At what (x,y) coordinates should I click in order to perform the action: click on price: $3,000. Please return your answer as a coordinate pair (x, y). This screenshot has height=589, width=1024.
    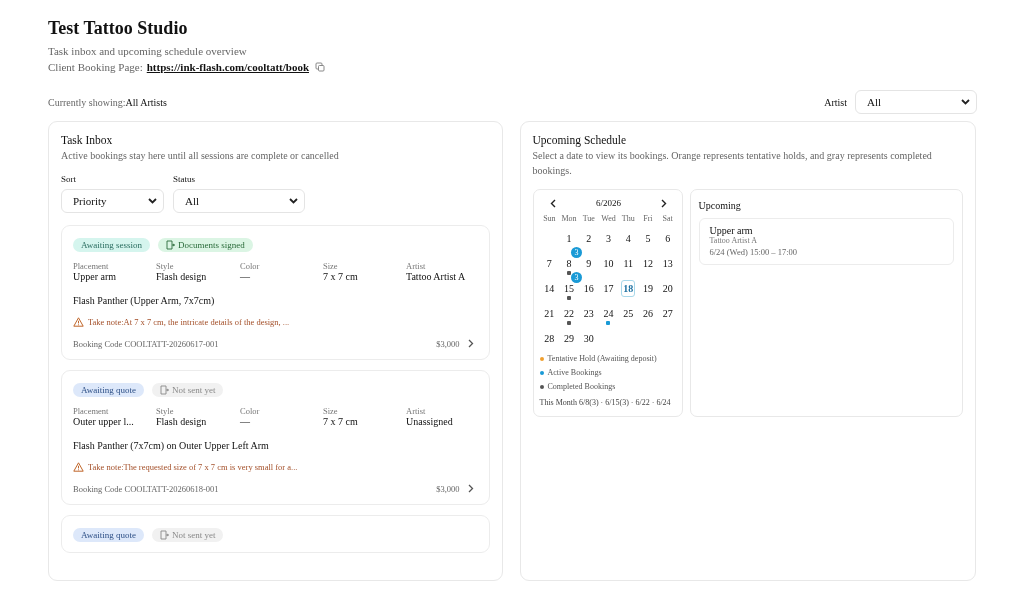
    Looking at the image, I should click on (448, 488).